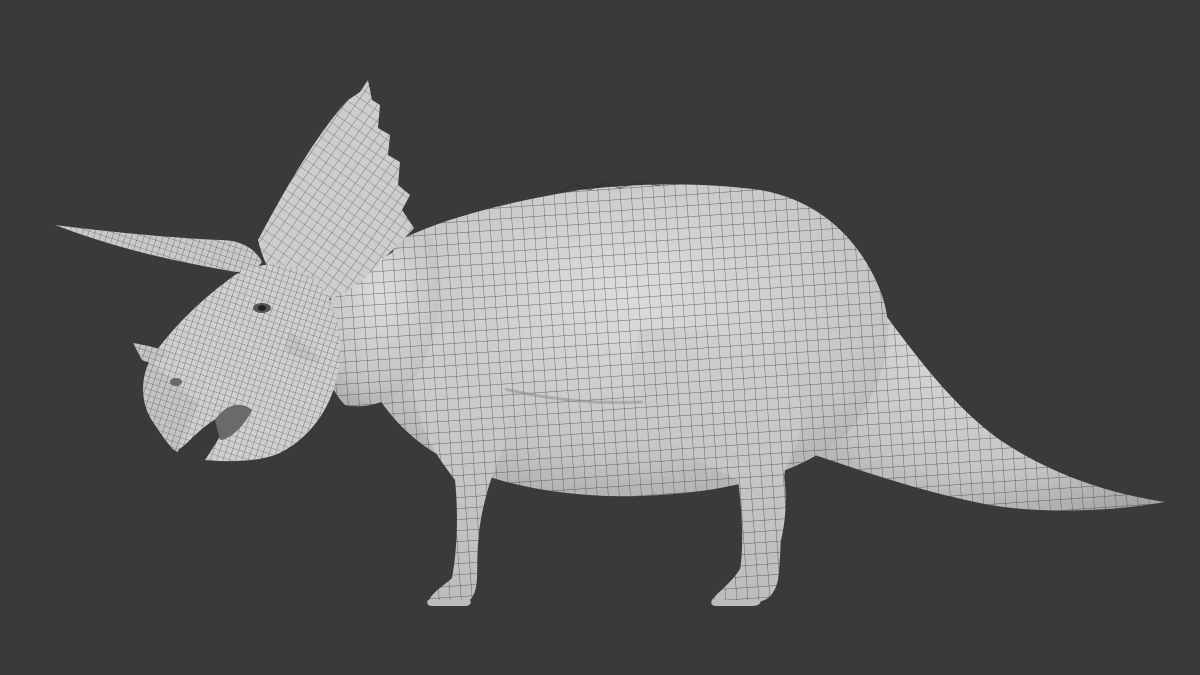 This screenshot has width=1200, height=675. Describe the element at coordinates (736, 603) in the screenshot. I see `hind-foot` at that location.